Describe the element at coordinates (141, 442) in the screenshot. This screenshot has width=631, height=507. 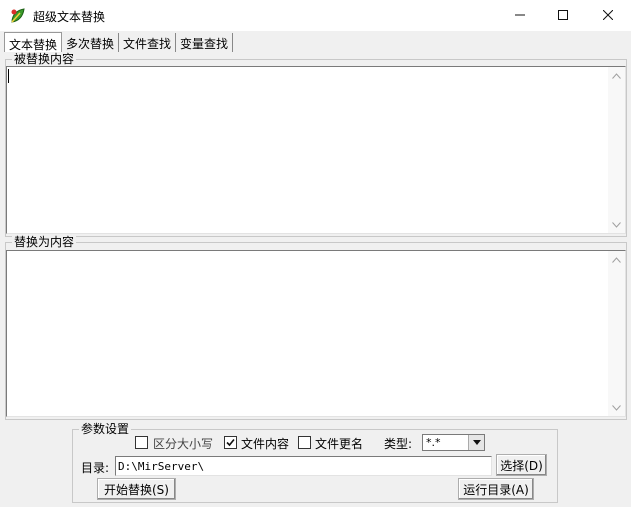
I see `case-sensitive-checkbox` at that location.